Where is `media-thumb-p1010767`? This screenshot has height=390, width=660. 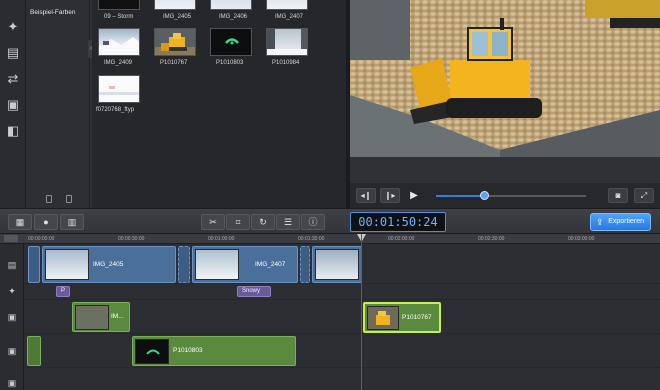
media-thumb-p1010767 is located at coordinates (175, 42).